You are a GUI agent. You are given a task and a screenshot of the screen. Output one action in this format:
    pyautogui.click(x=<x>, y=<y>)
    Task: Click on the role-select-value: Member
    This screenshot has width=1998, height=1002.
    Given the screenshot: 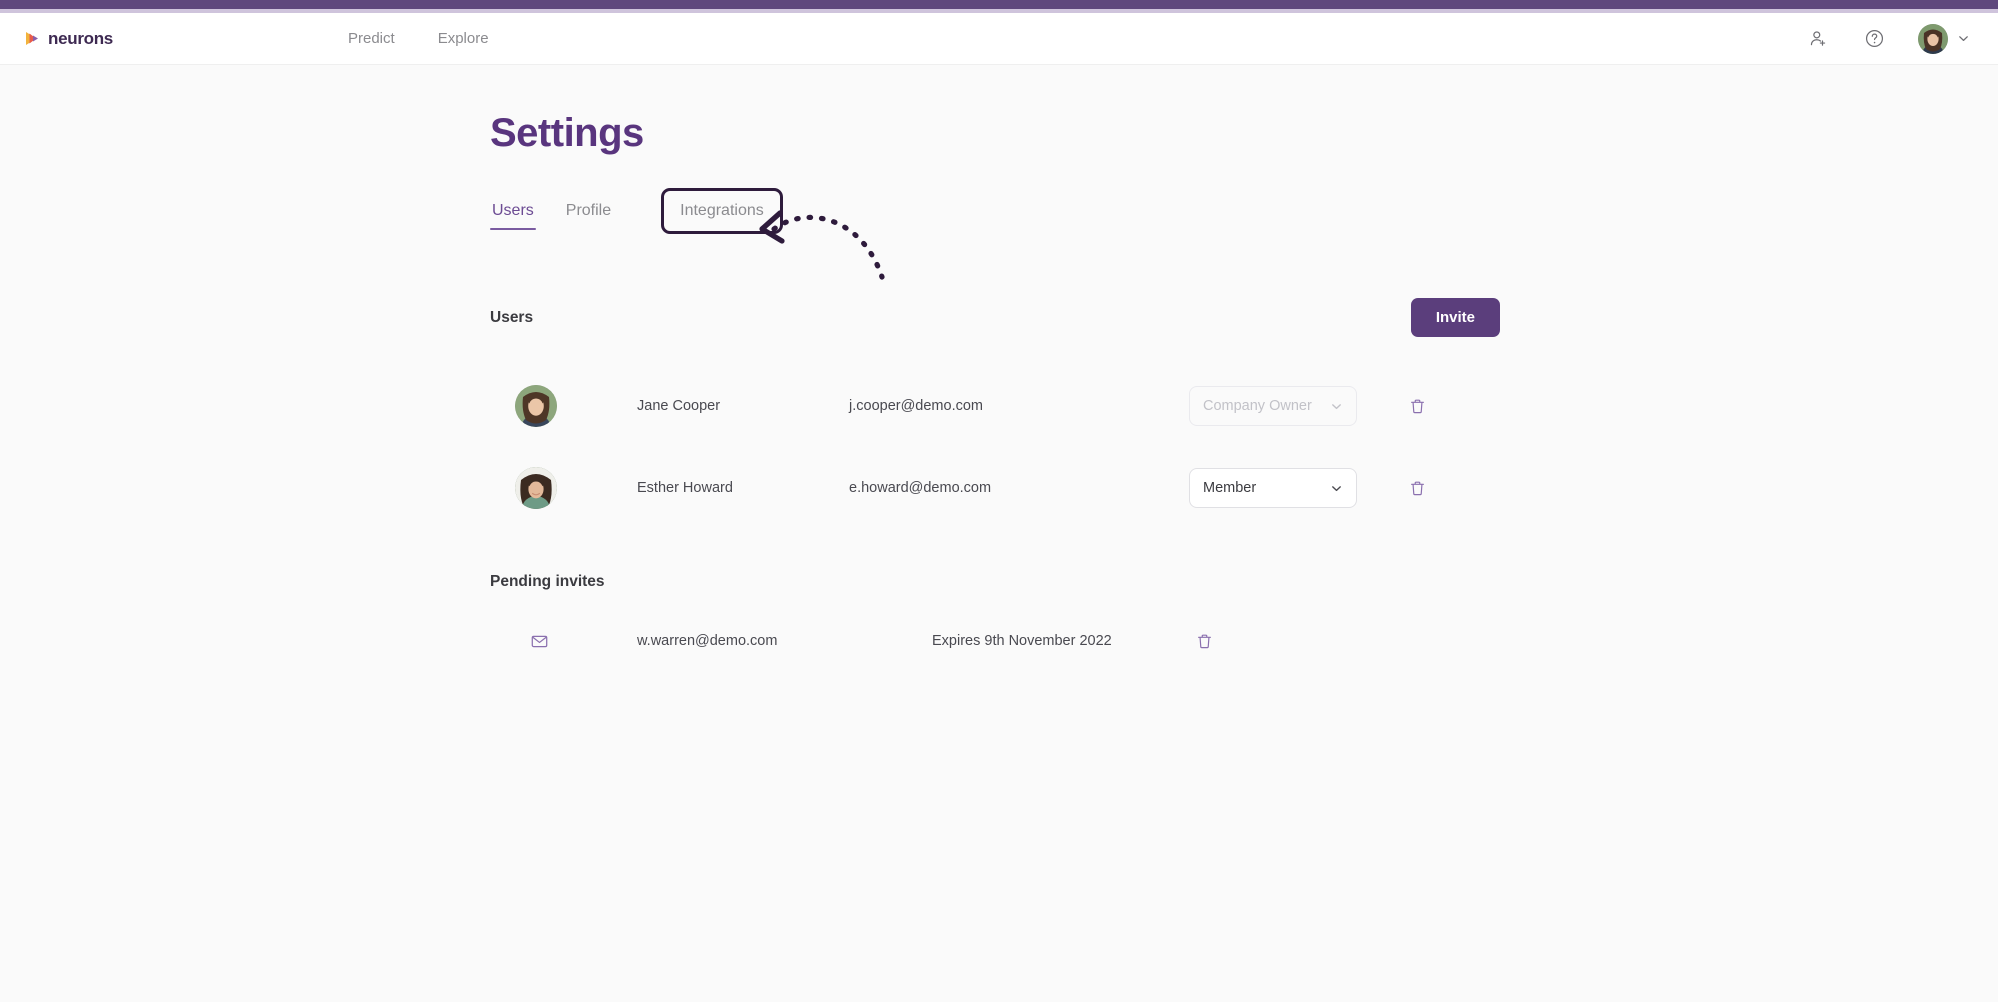 What is the action you would take?
    pyautogui.click(x=1230, y=488)
    